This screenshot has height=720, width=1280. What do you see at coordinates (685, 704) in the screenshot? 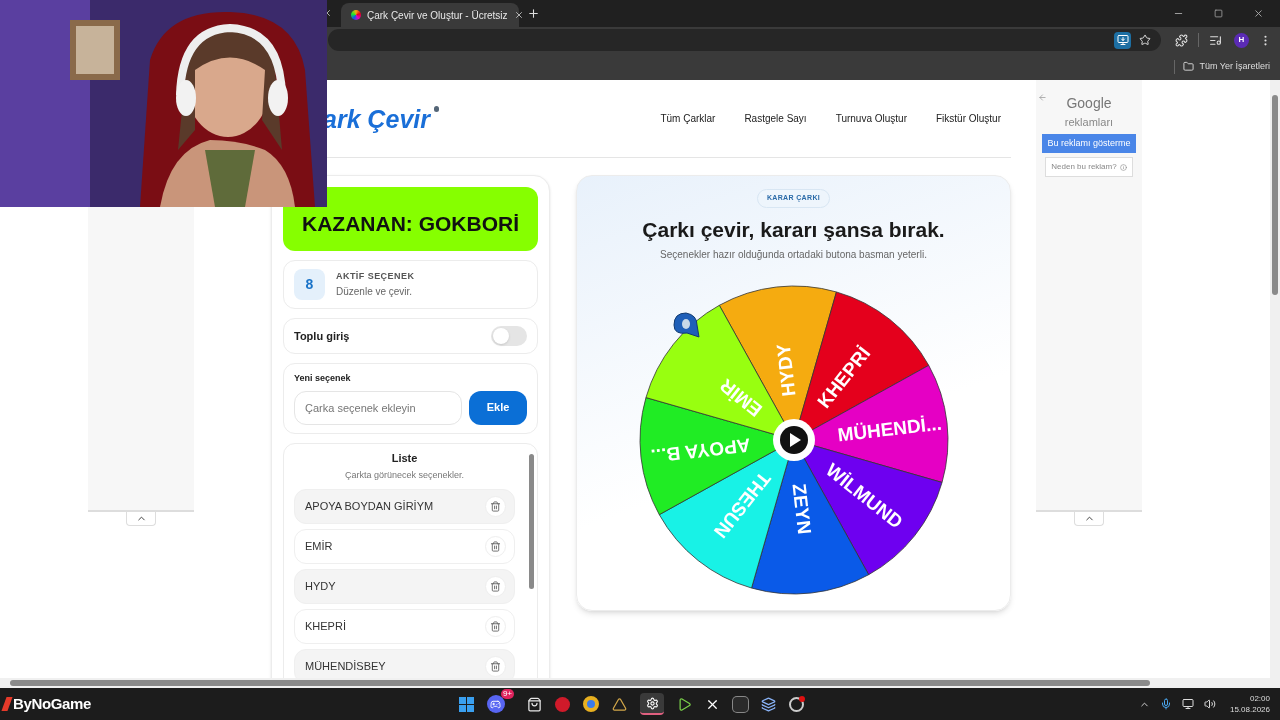
I see `play-app-icon` at bounding box center [685, 704].